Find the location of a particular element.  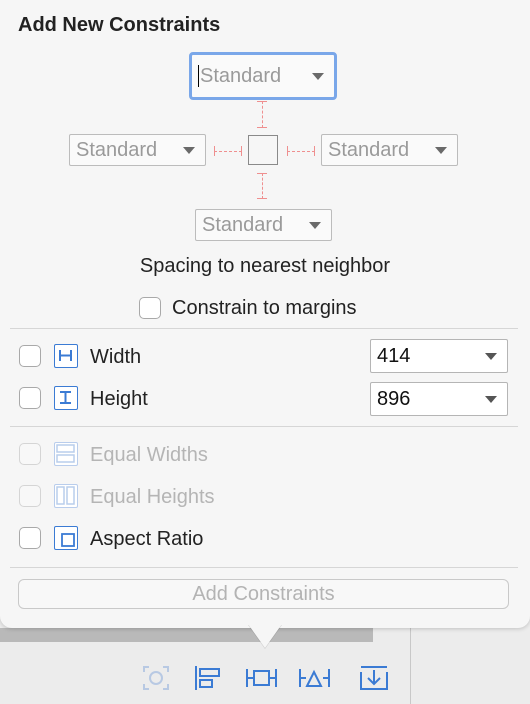

right-guide-line is located at coordinates (301, 151).